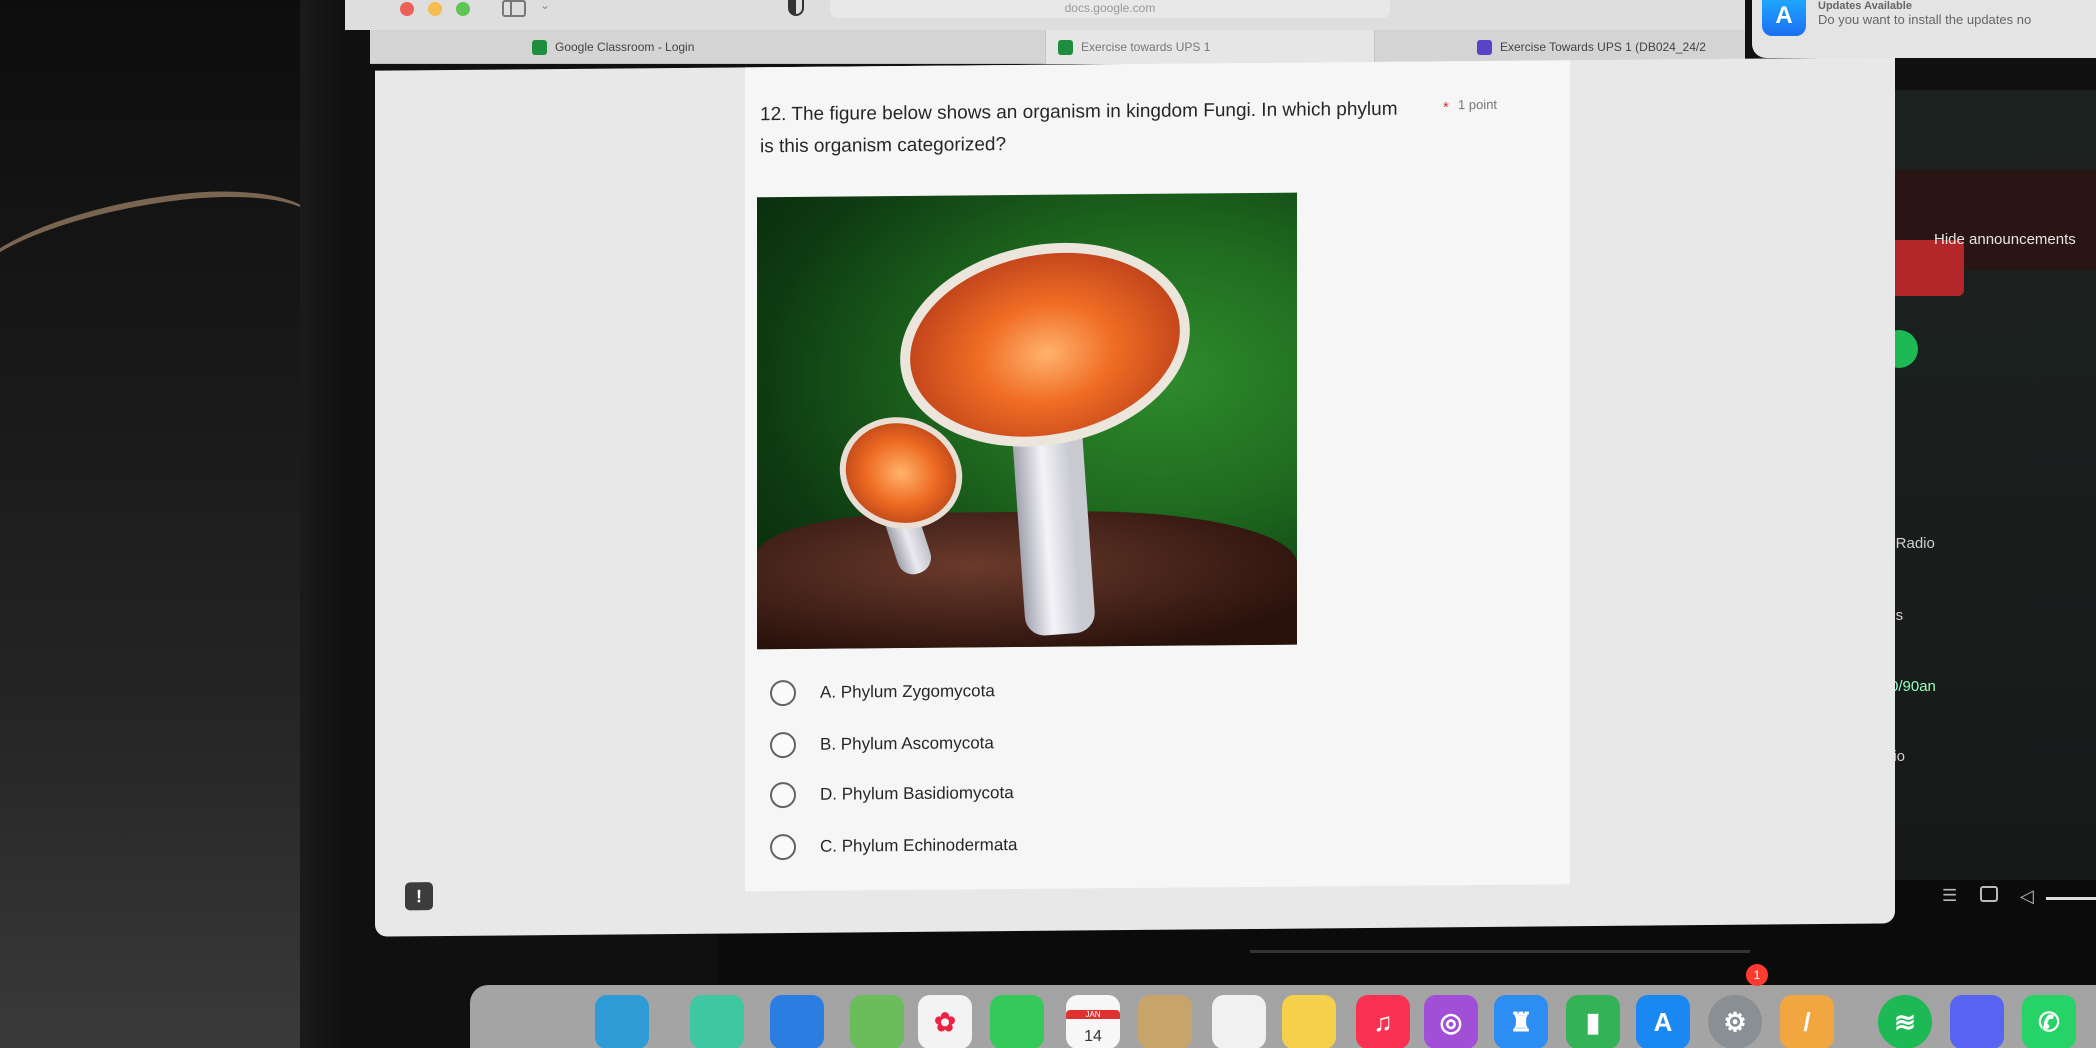 The height and width of the screenshot is (1048, 2096). I want to click on mail-icon, so click(797, 1021).